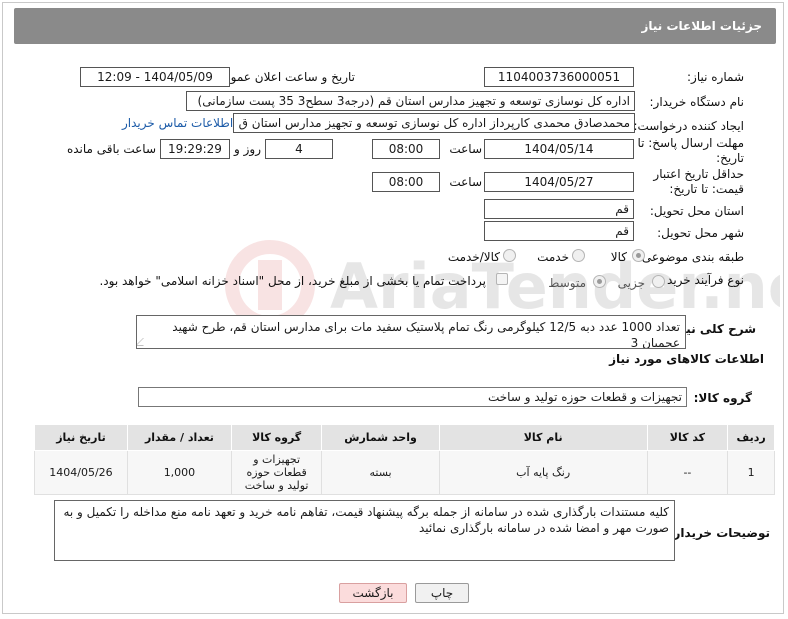 This screenshot has width=788, height=619. What do you see at coordinates (543, 472) in the screenshot?
I see `cell-name: رنگ پایه آب` at bounding box center [543, 472].